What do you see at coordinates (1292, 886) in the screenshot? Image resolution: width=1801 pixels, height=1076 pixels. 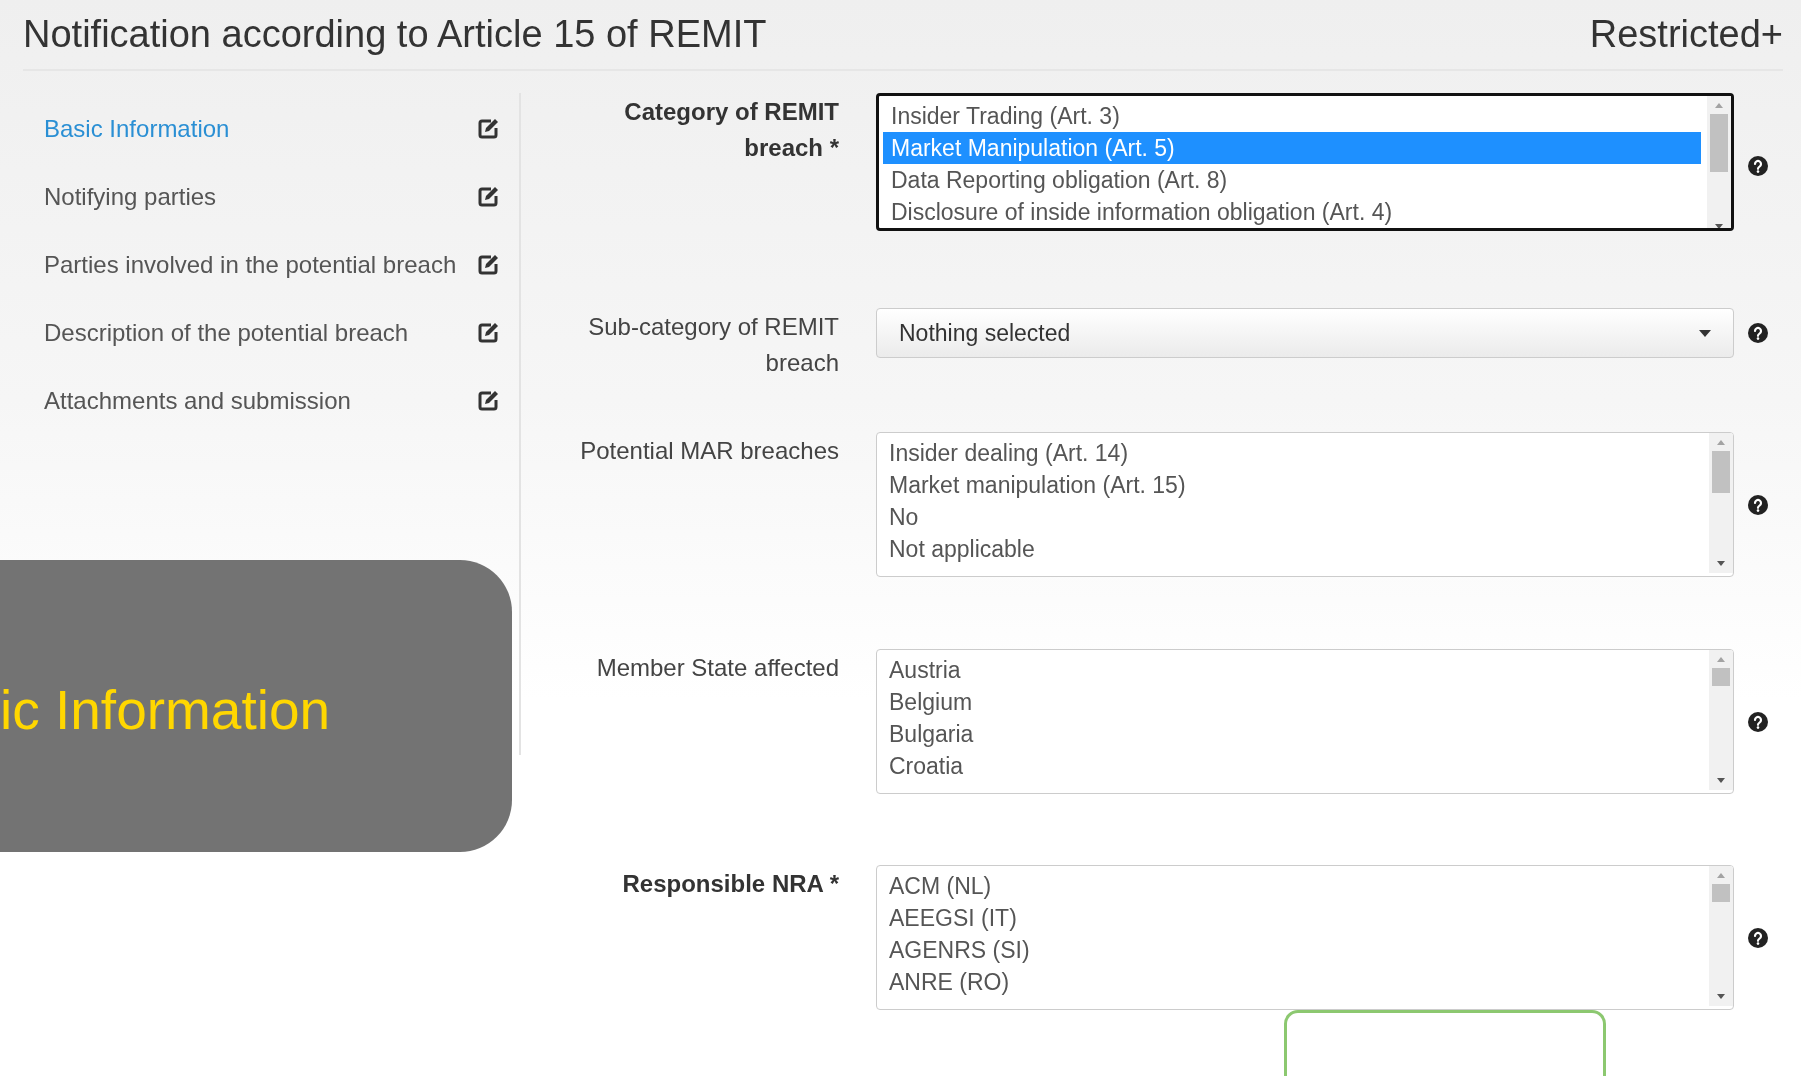 I see `list-option: ACM (NL)` at bounding box center [1292, 886].